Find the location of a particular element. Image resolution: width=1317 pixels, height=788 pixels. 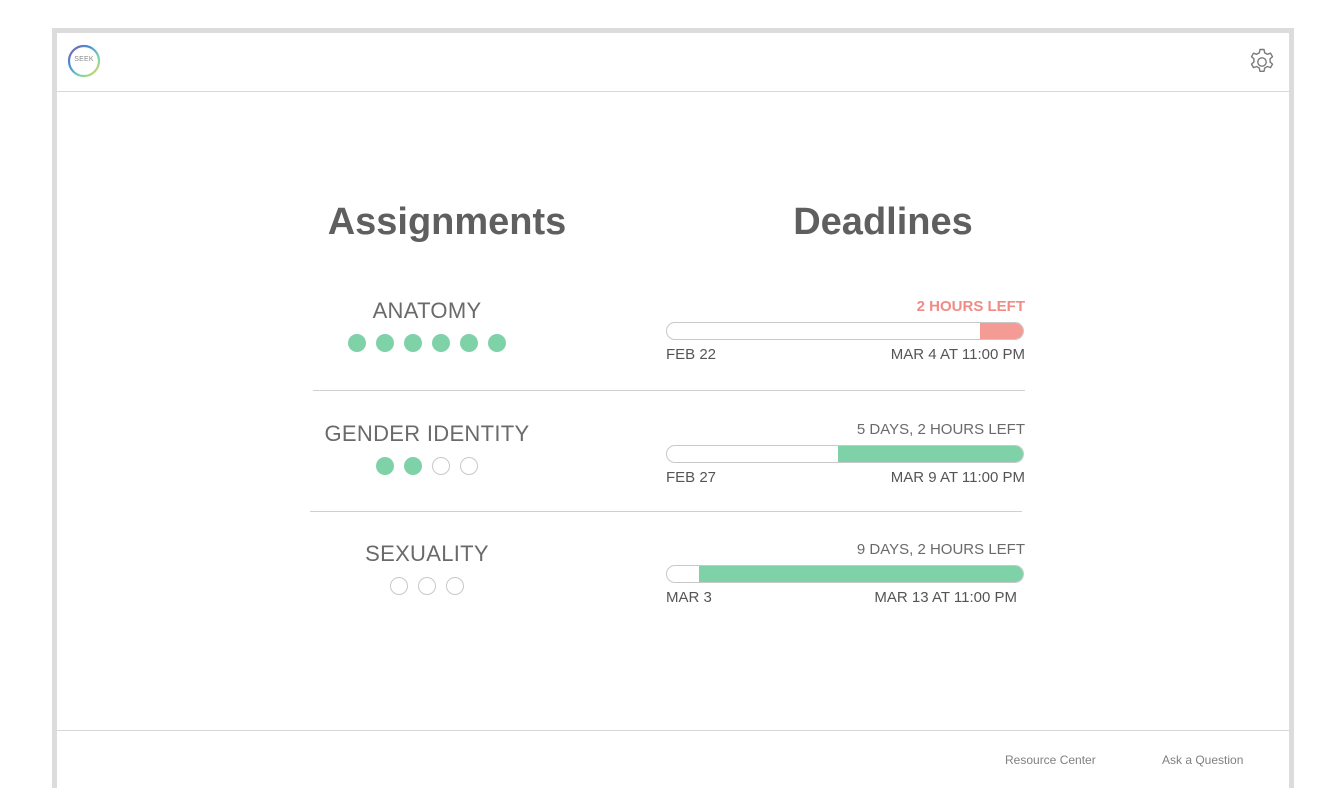

top-bar: SEEK is located at coordinates (673, 62).